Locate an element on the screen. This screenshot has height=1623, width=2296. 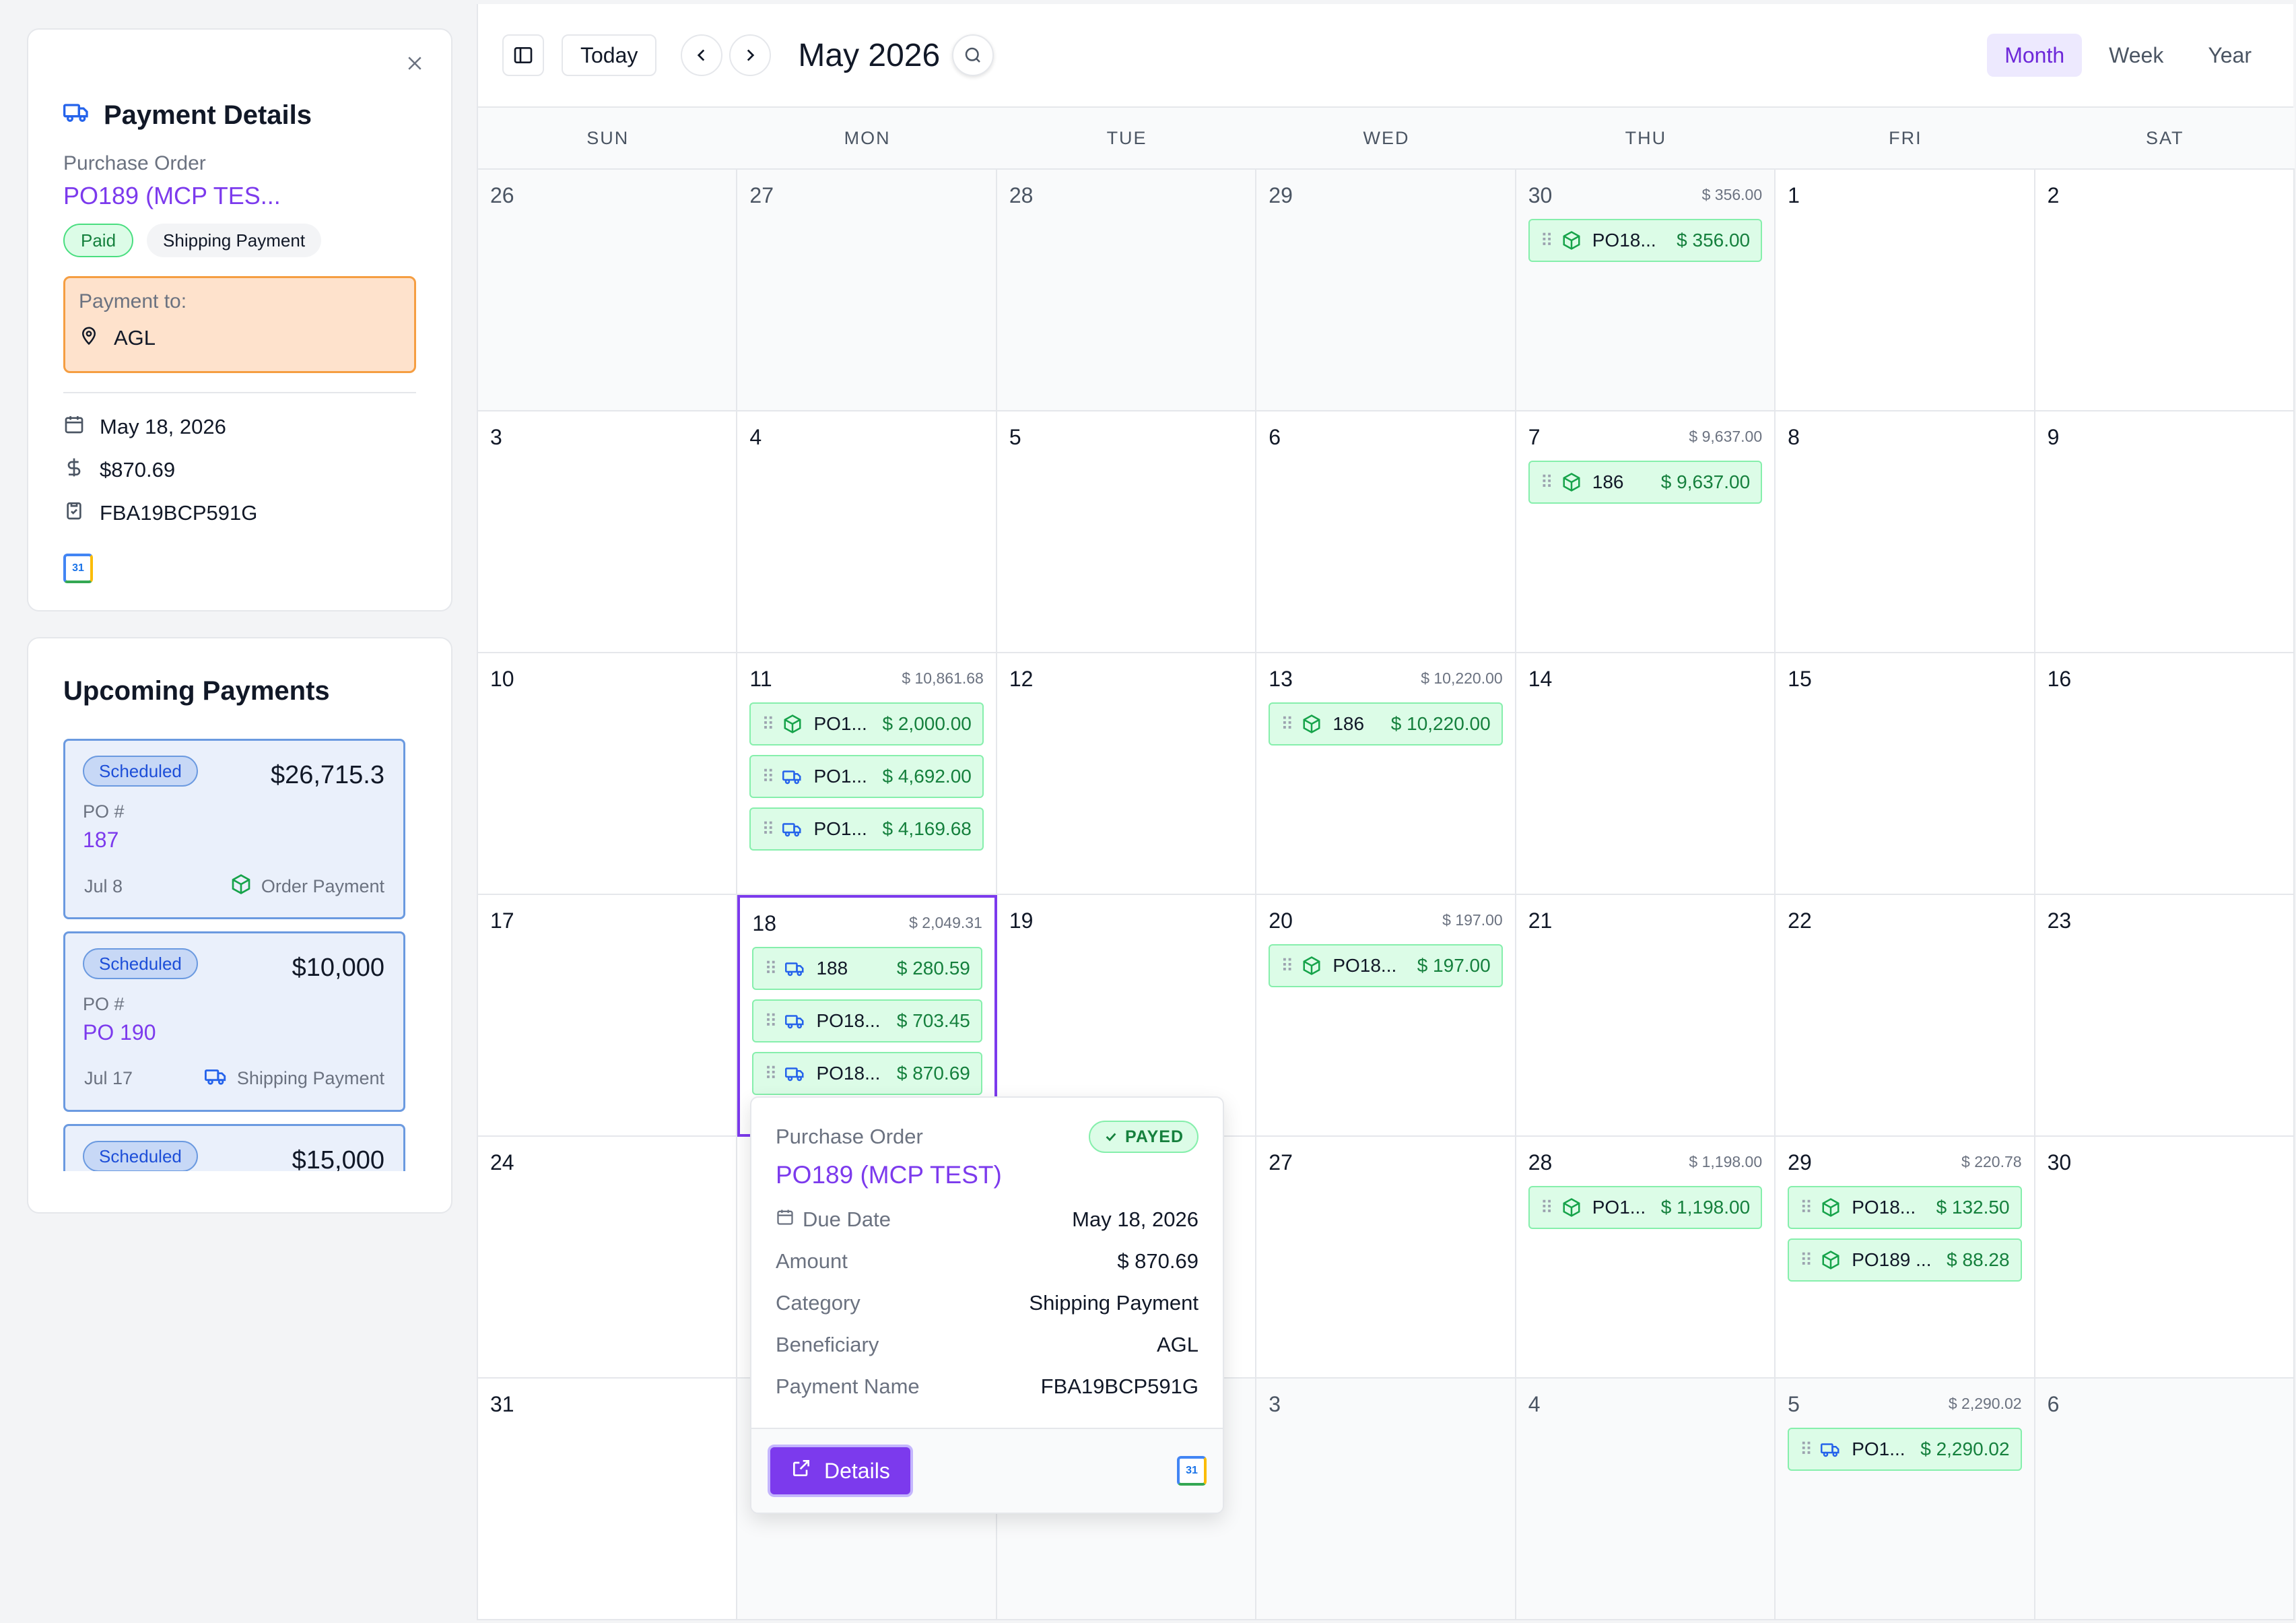
day-cell: 23 is located at coordinates (2165, 1016).